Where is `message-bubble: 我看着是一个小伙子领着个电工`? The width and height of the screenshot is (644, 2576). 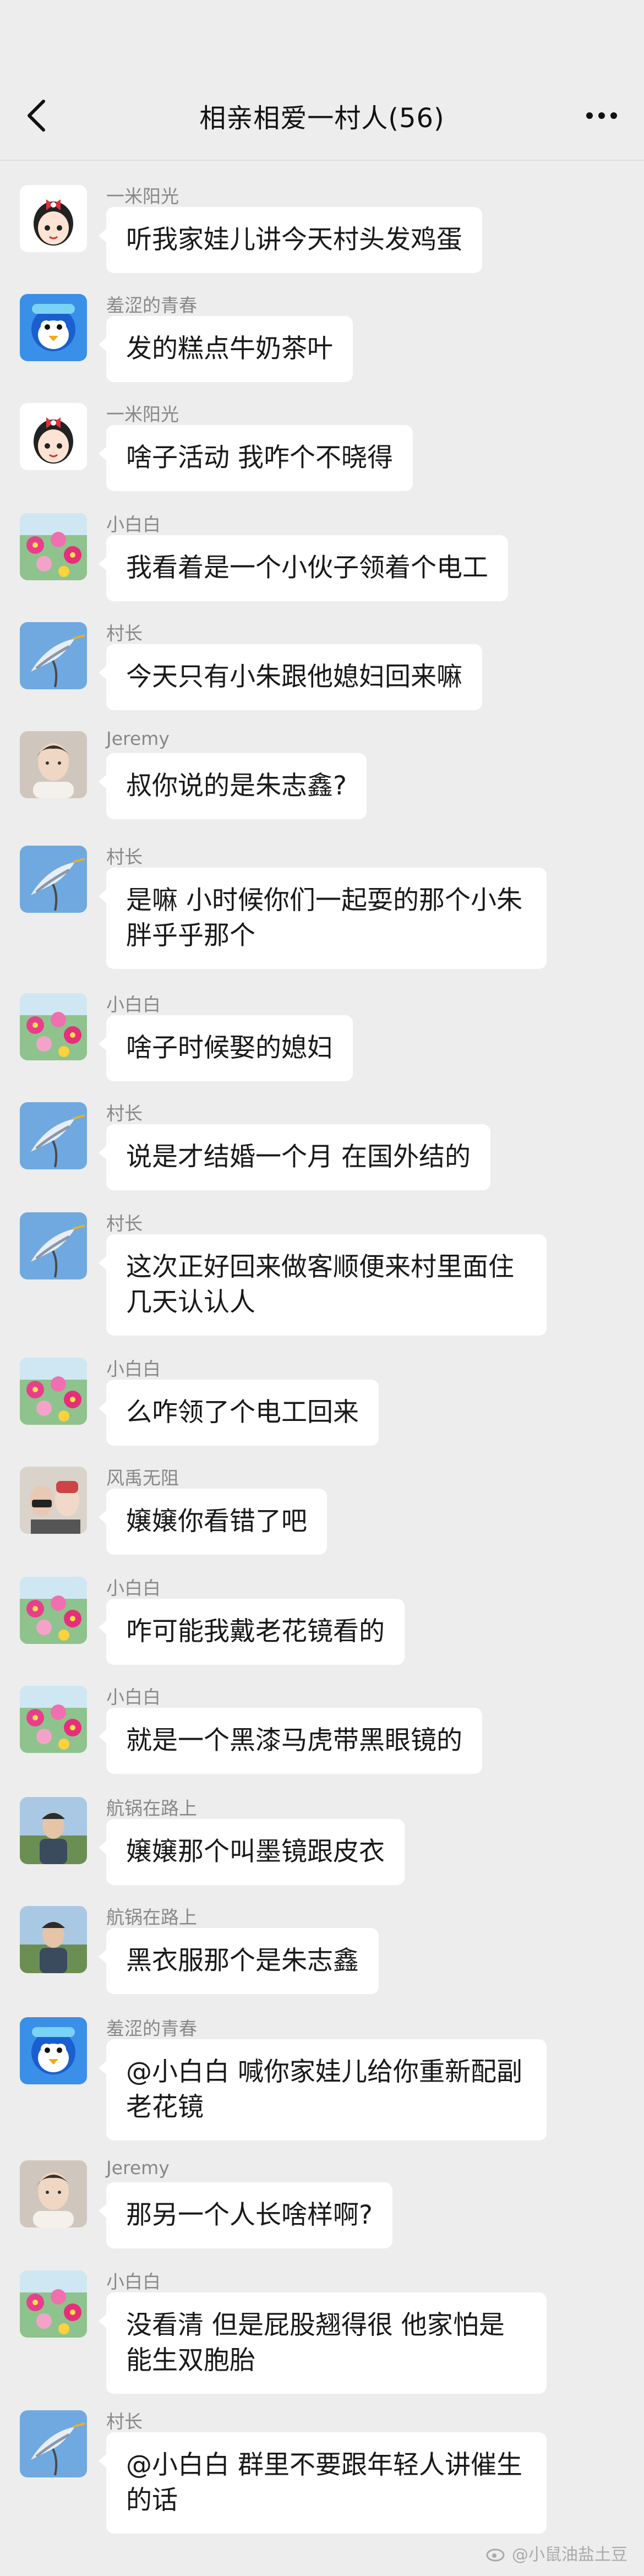
message-bubble: 我看着是一个小伙子领着个电工 is located at coordinates (303, 568).